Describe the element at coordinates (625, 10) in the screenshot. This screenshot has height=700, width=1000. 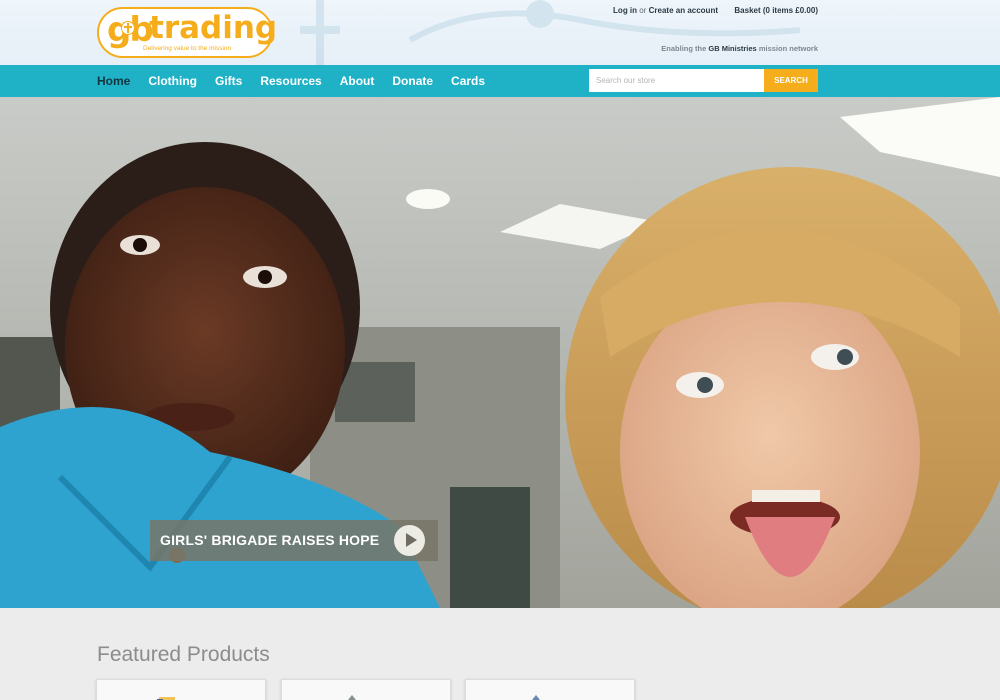
I see `login-link: Log in` at that location.